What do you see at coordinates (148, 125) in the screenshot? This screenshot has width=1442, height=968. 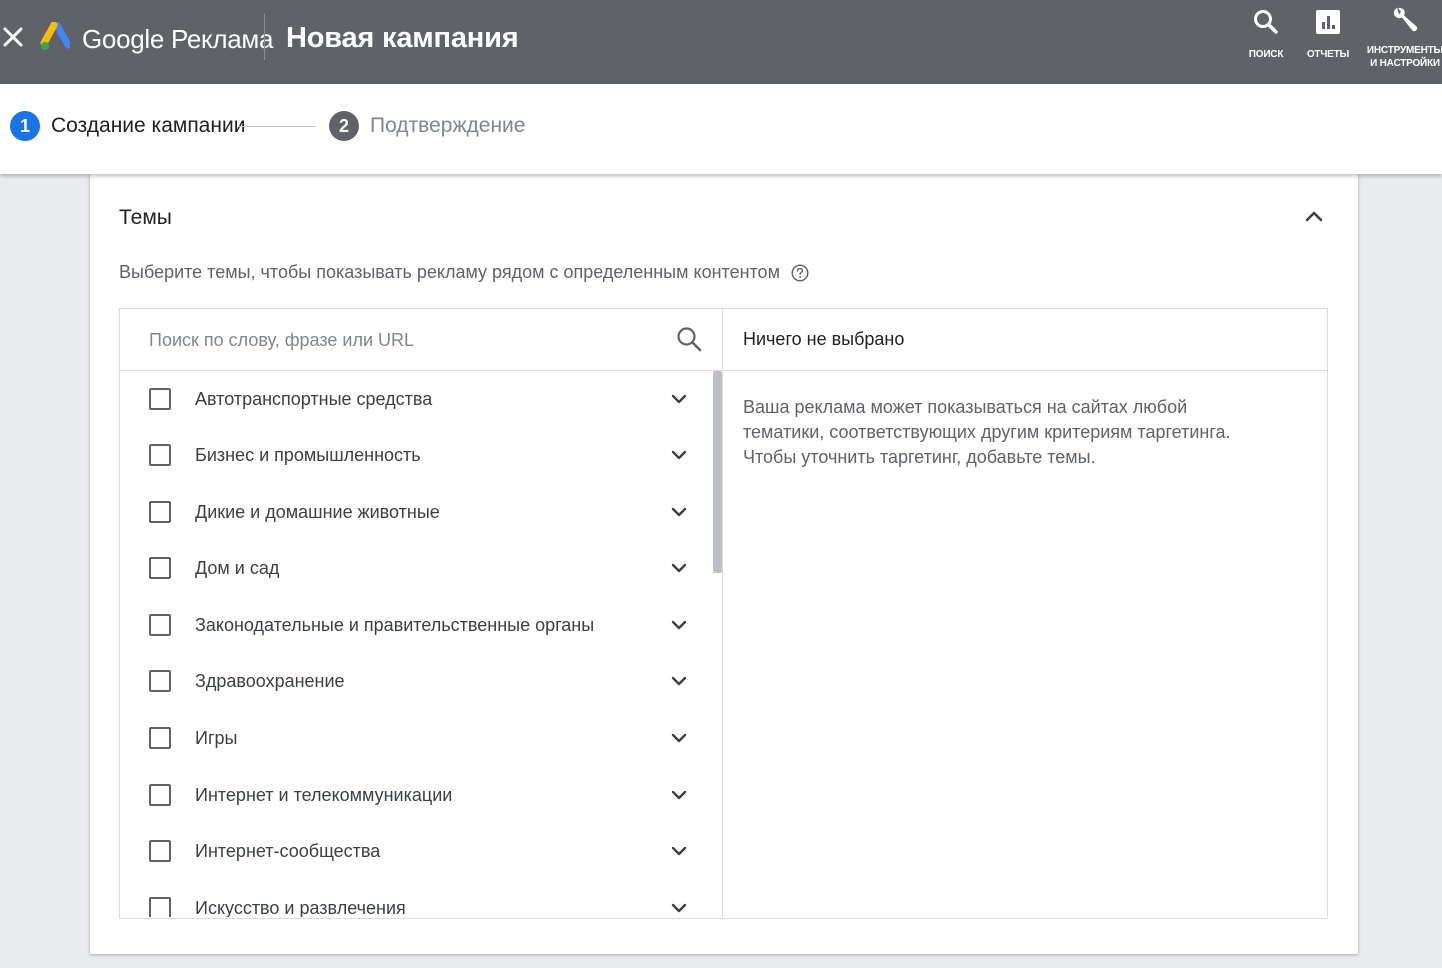 I see `step-label: Создание кампании` at bounding box center [148, 125].